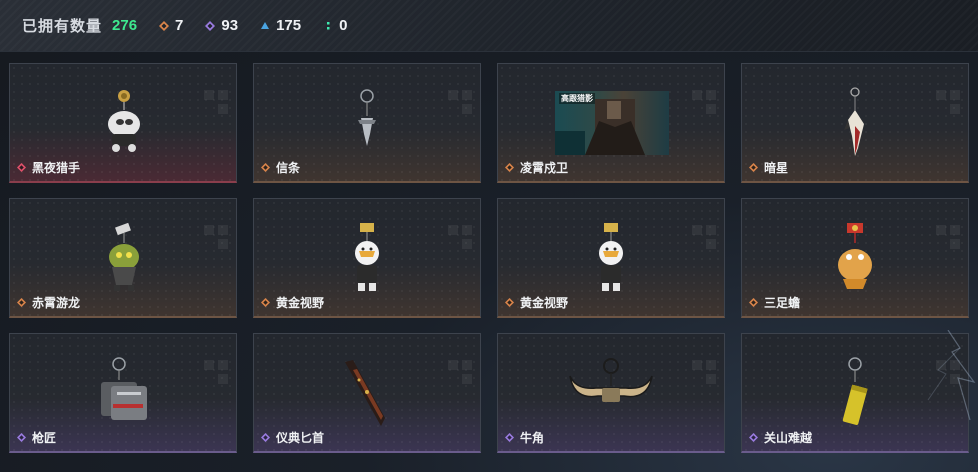 This screenshot has height=472, width=978. I want to click on summary-bar: 已拥有数量 276 7 93 175 0, so click(489, 26).